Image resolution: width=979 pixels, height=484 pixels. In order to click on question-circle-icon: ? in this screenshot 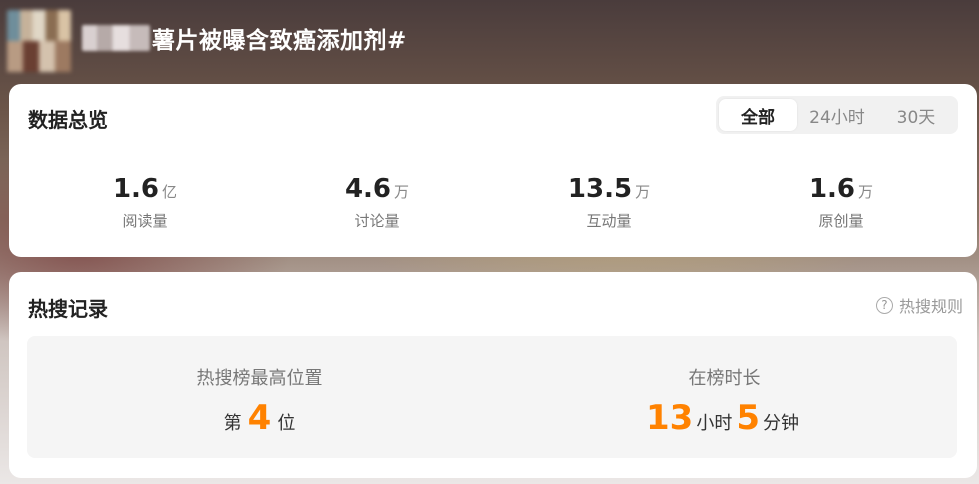, I will do `click(884, 305)`.